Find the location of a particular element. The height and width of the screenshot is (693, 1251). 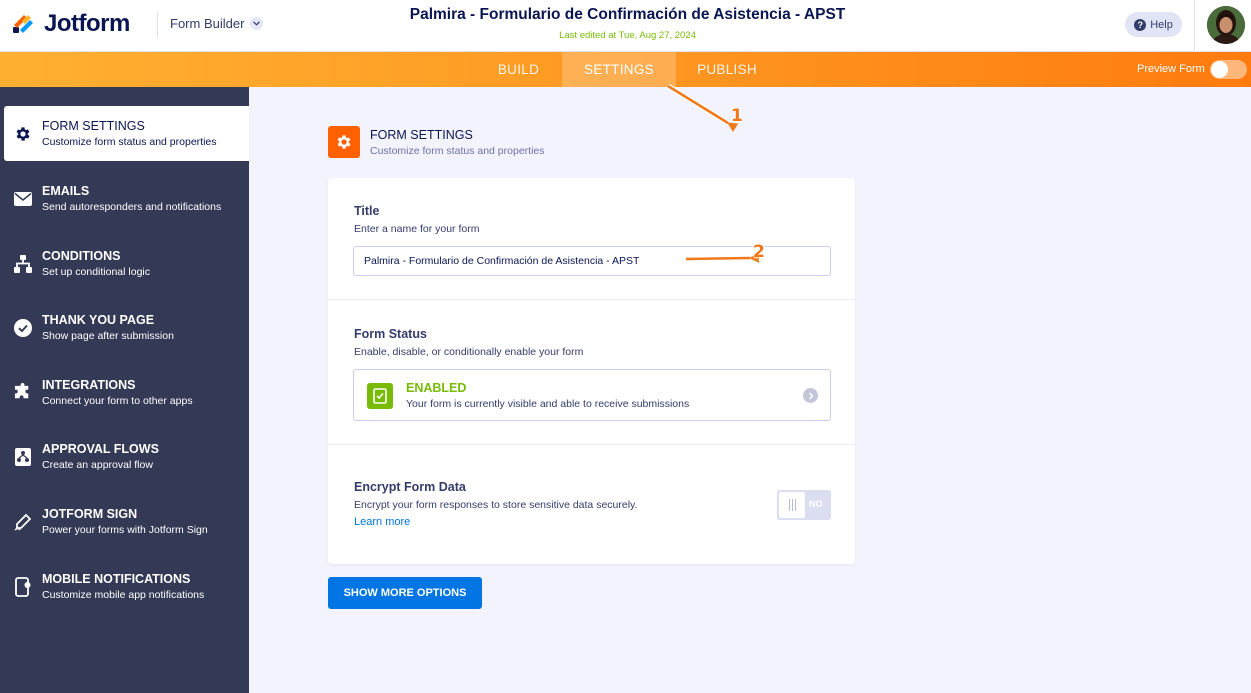

tab-build: BUILD is located at coordinates (518, 69).